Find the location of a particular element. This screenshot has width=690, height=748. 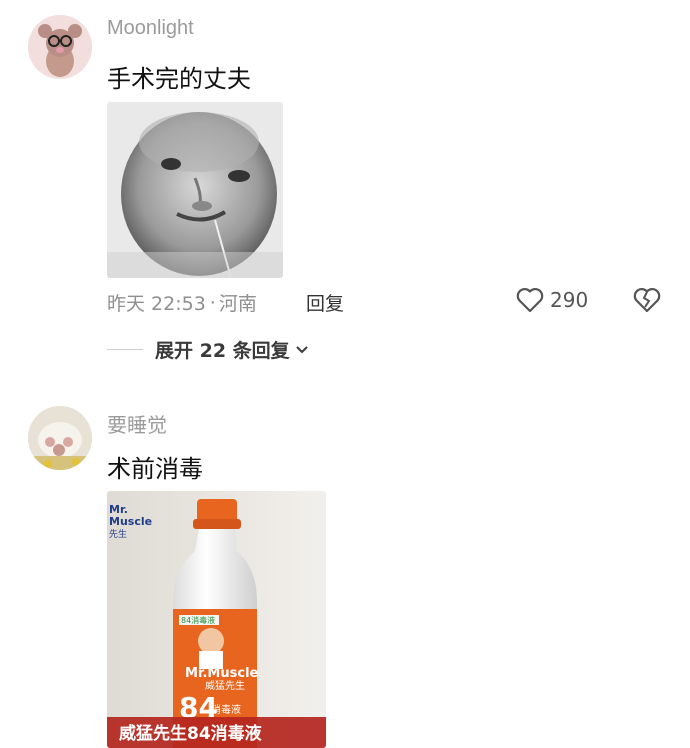

comment-location: 河南 is located at coordinates (237, 304).